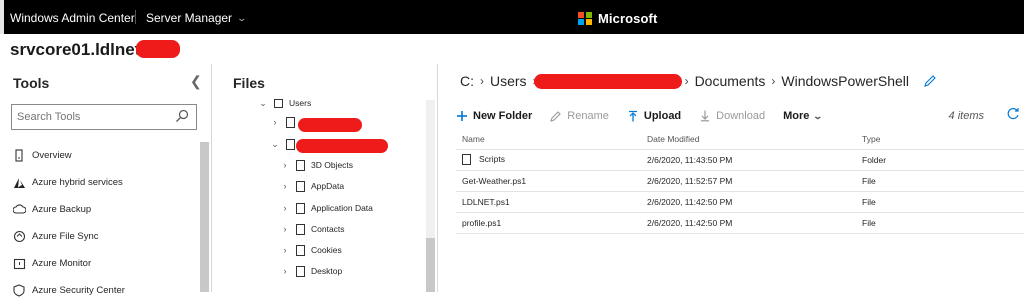 The image size is (1024, 304). What do you see at coordinates (508, 81) in the screenshot?
I see `breadcrumb-users: Users` at bounding box center [508, 81].